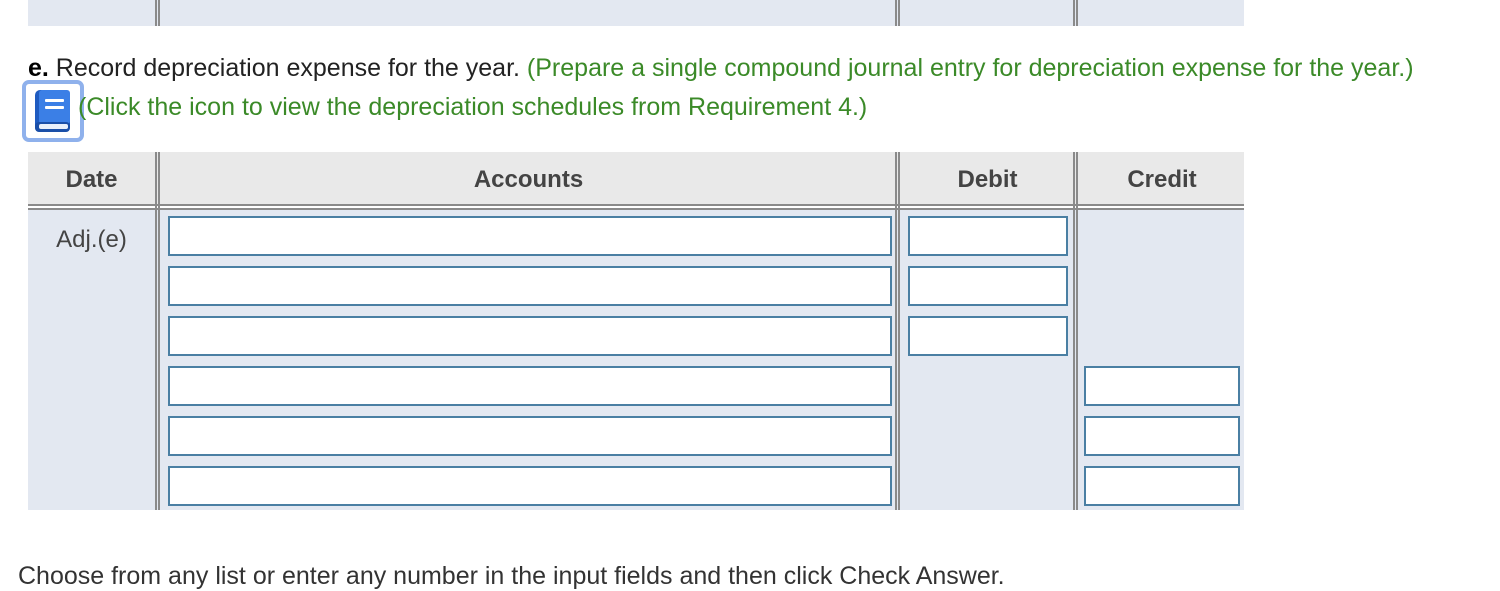  Describe the element at coordinates (91, 239) in the screenshot. I see `entry-date-label: Adj.(e)` at that location.